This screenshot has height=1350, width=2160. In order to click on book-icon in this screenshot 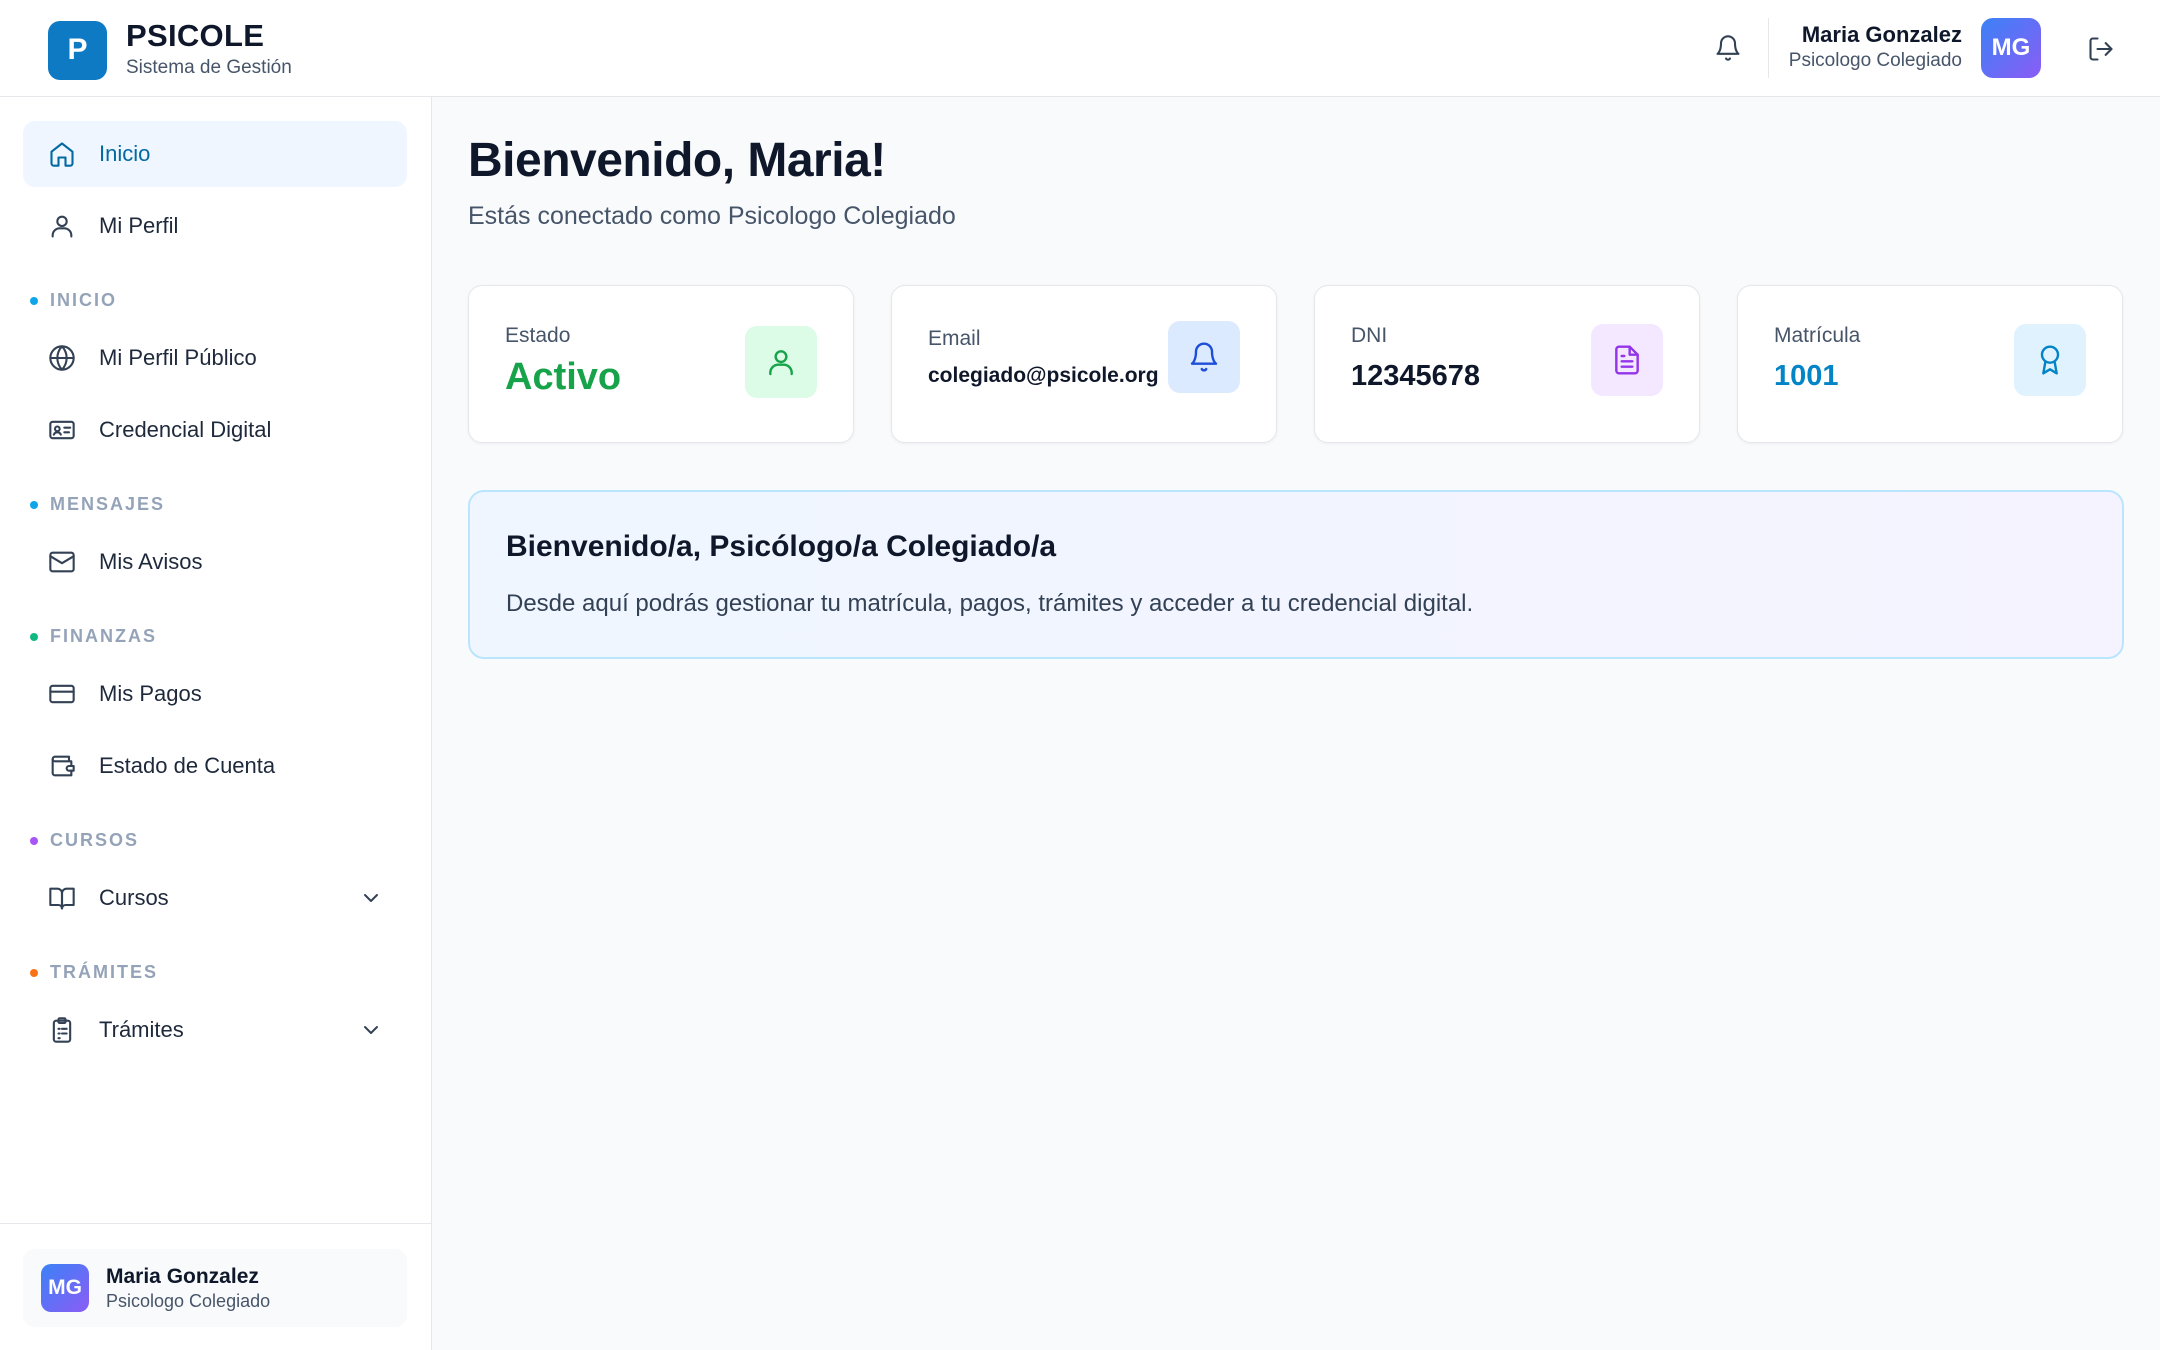, I will do `click(62, 898)`.